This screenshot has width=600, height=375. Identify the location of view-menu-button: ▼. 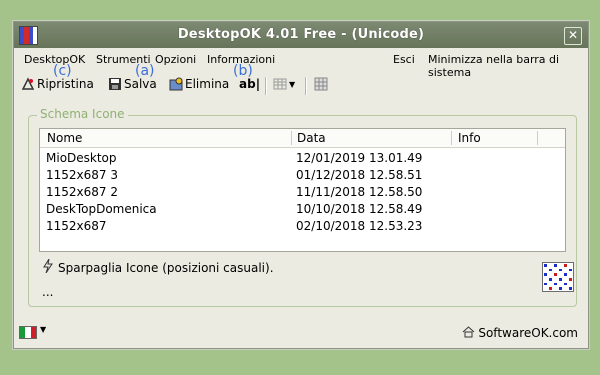
(284, 84).